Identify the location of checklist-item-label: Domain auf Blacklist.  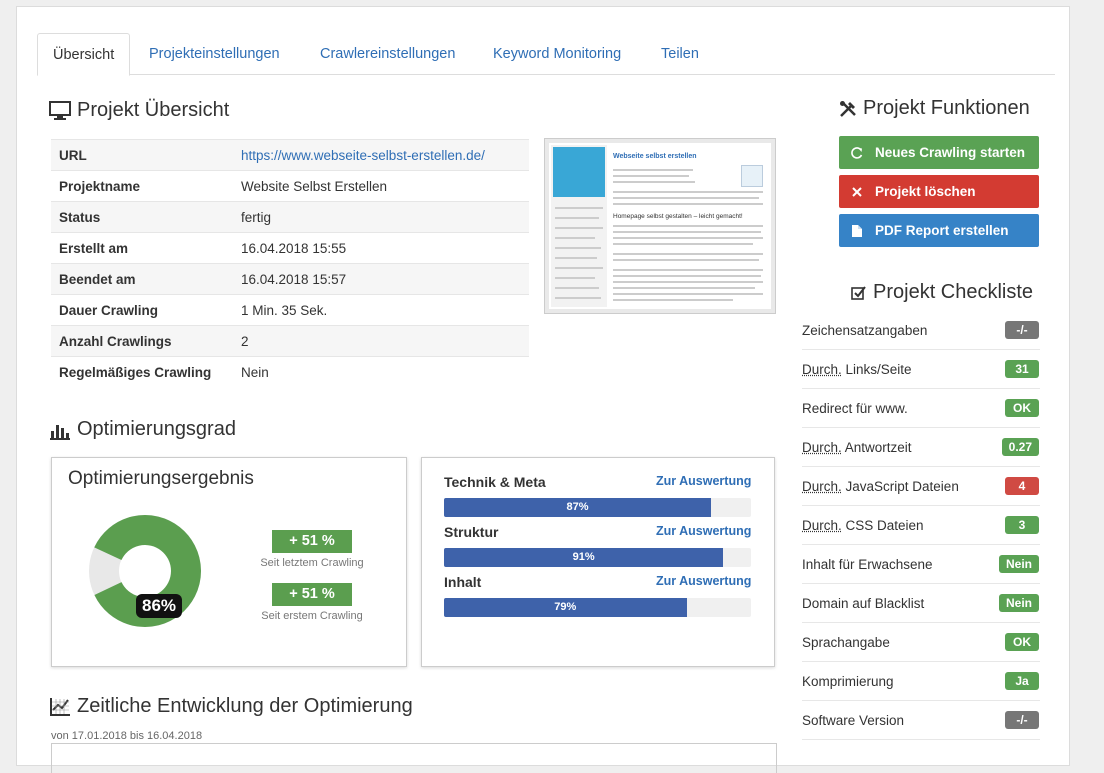
(863, 603).